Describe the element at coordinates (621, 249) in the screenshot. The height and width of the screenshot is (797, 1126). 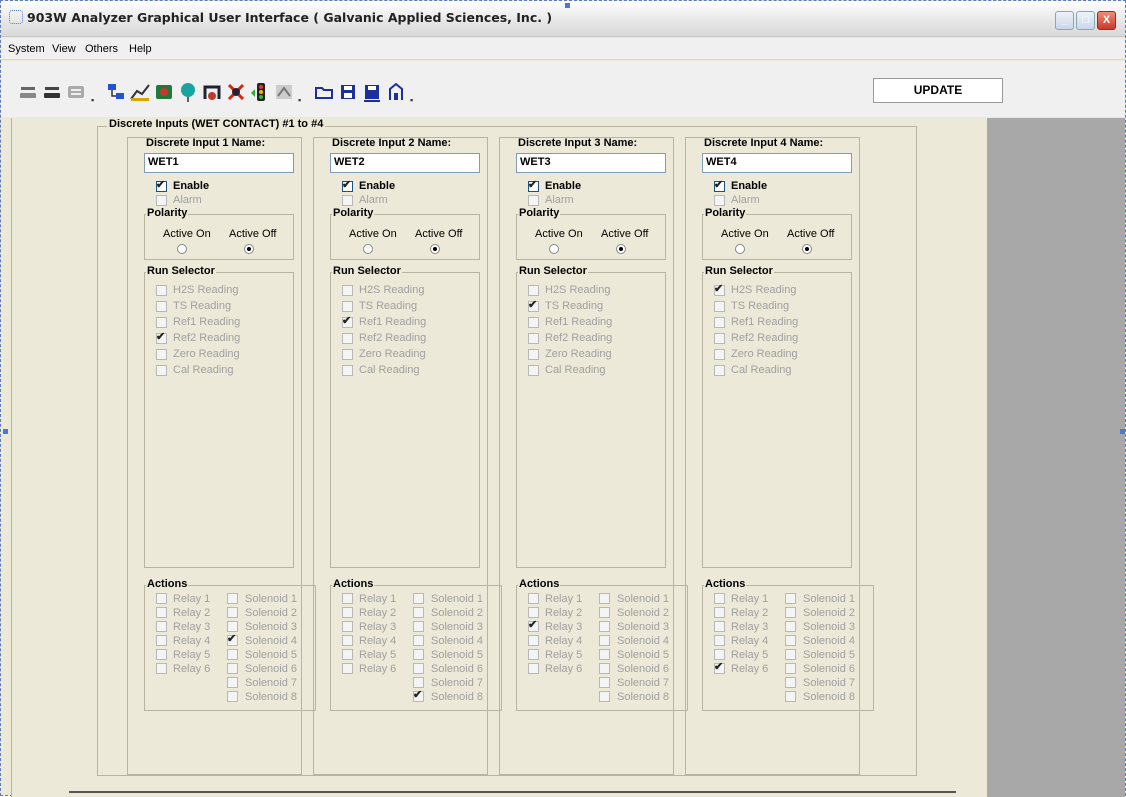
I see `input-3-active-off-radio` at that location.